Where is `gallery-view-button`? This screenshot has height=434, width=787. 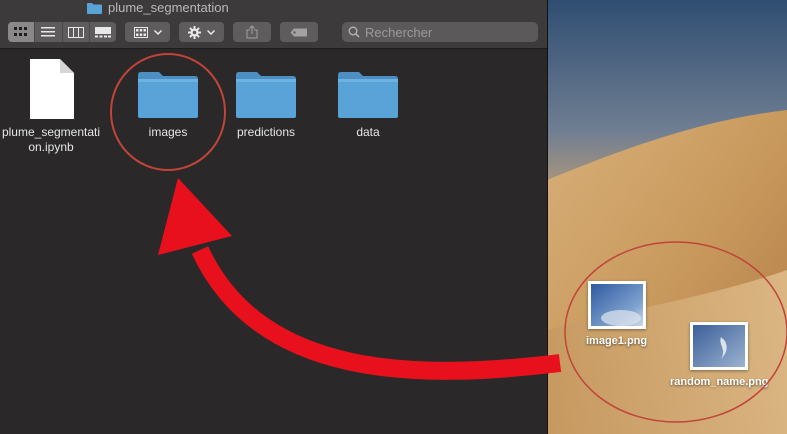 gallery-view-button is located at coordinates (103, 32).